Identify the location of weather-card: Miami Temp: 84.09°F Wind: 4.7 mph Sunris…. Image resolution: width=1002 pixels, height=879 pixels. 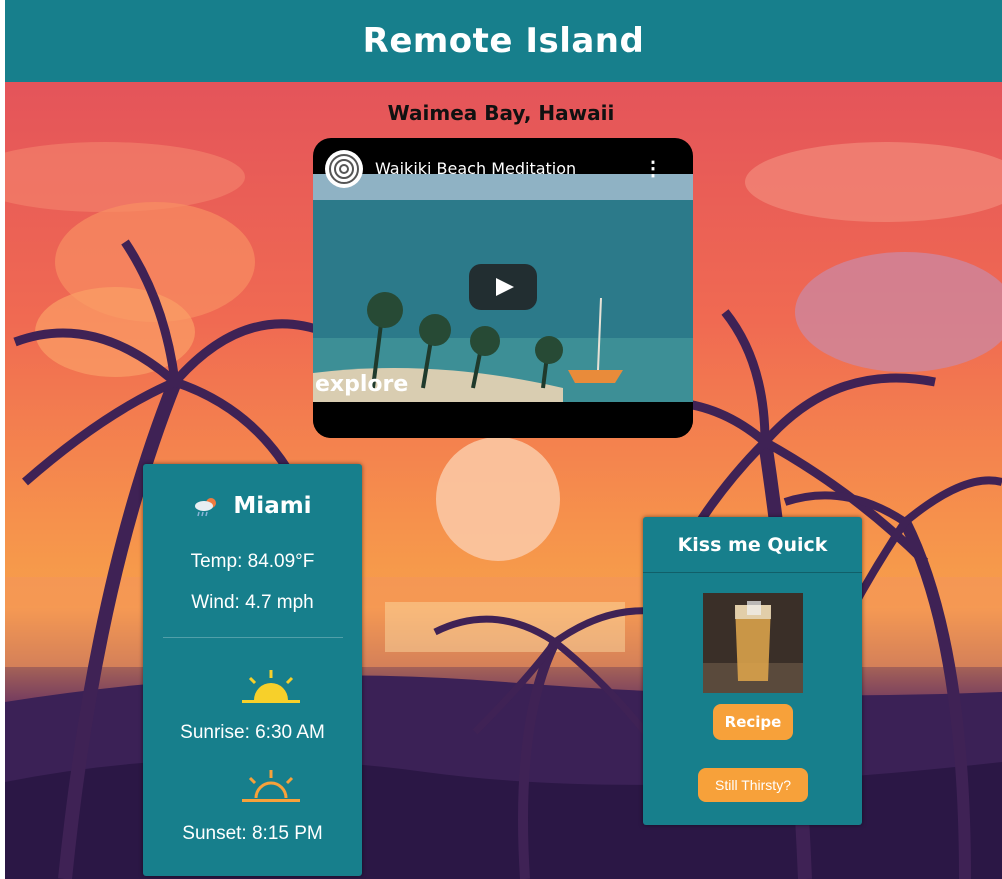
(252, 670).